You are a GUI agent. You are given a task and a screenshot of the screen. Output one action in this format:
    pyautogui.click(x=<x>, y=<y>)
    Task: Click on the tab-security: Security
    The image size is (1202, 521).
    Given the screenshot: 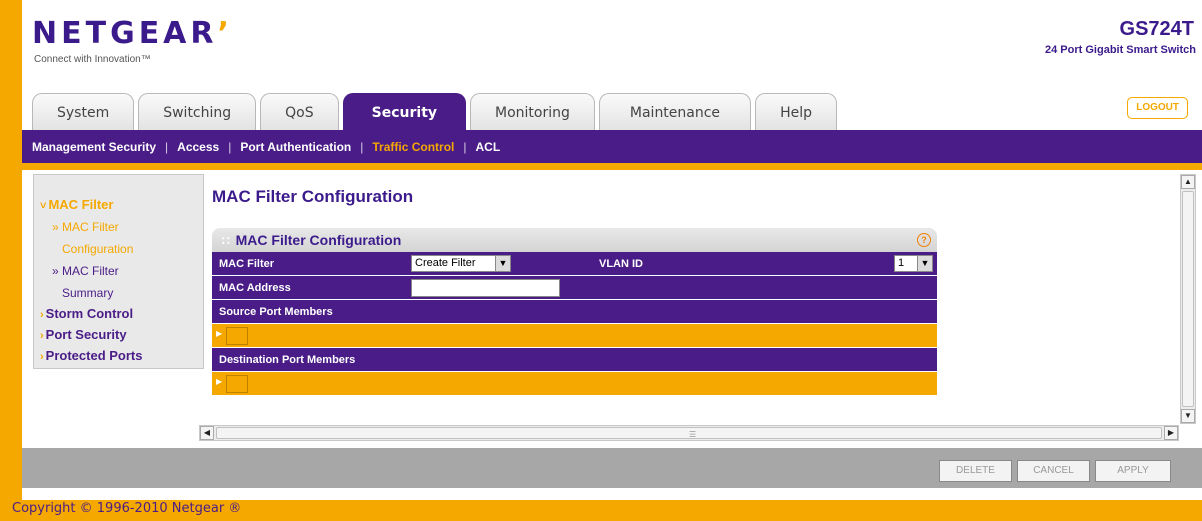 What is the action you would take?
    pyautogui.click(x=404, y=111)
    